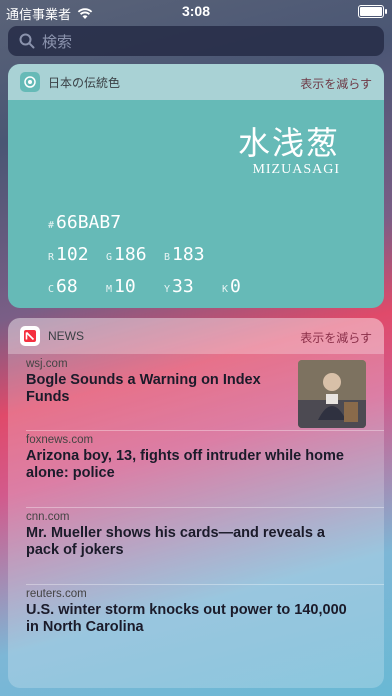 This screenshot has height=696, width=392. I want to click on news-app-icon, so click(30, 336).